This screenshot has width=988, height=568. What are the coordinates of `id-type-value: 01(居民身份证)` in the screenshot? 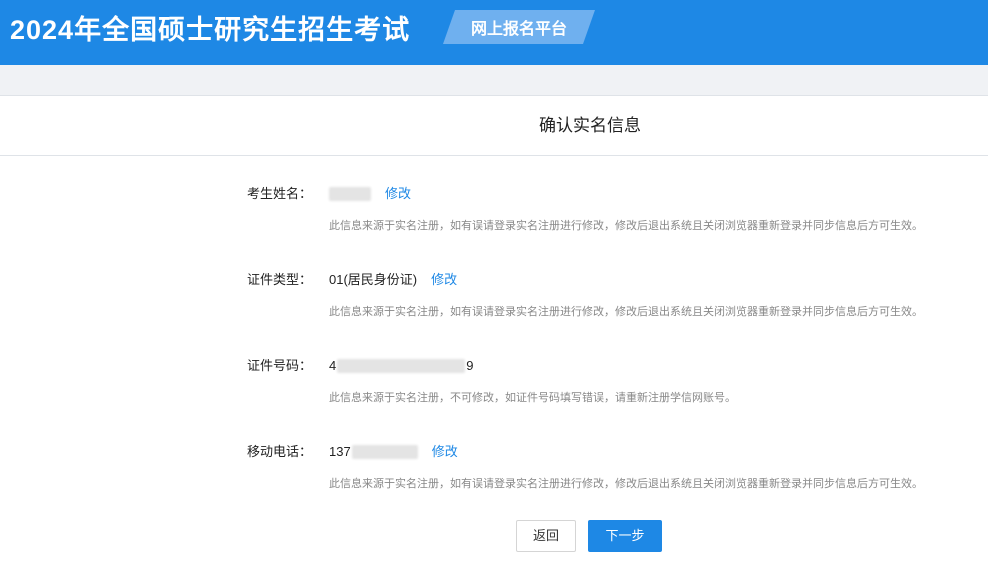 It's located at (373, 279).